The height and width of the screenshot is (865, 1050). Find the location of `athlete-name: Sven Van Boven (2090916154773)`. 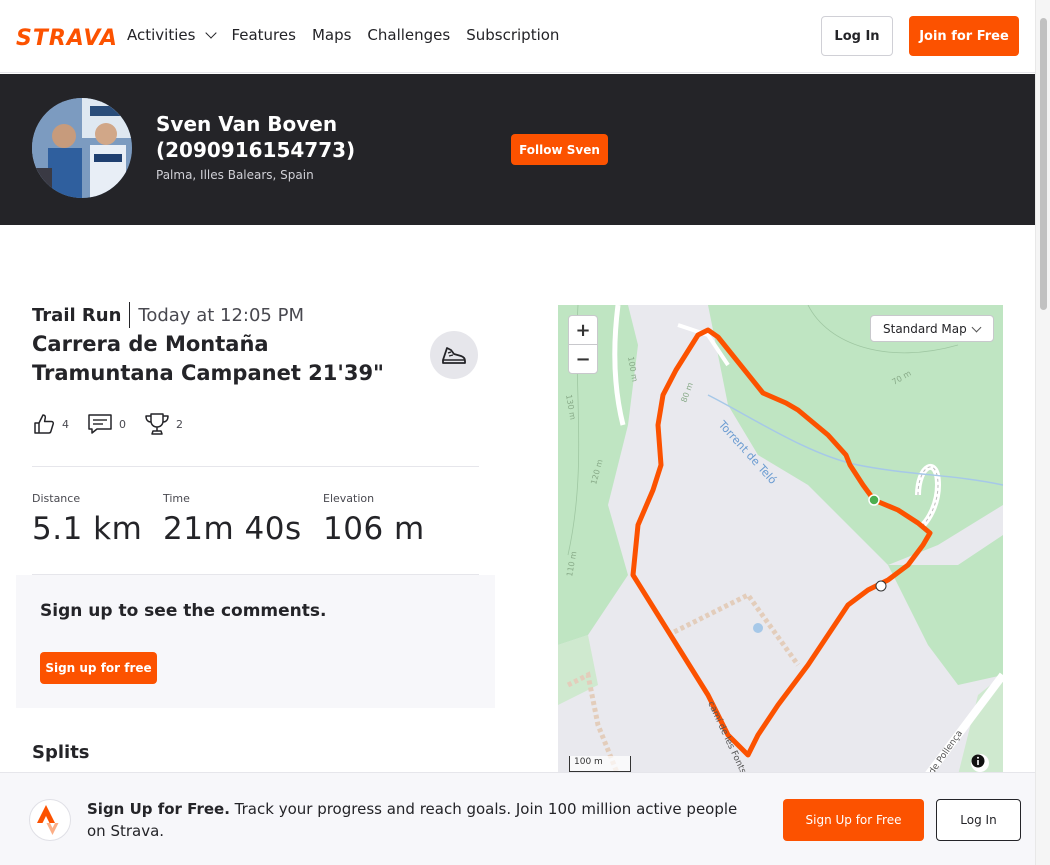

athlete-name: Sven Van Boven (2090916154773) is located at coordinates (321, 137).